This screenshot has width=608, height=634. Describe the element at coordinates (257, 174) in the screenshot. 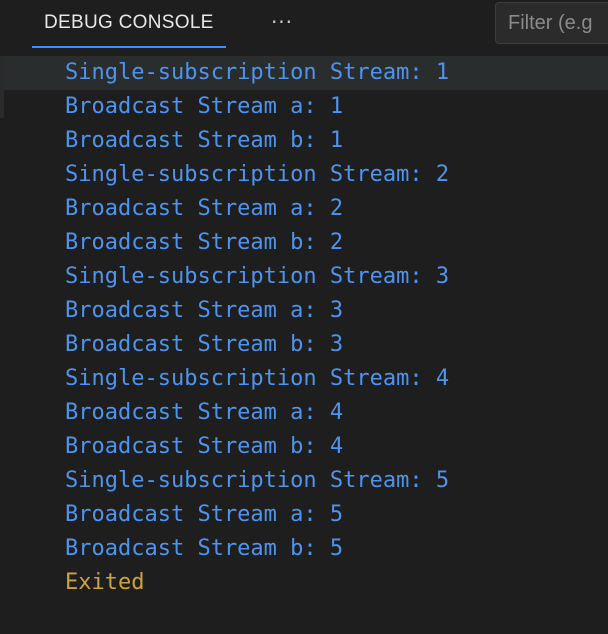

I see `console-line: Single-subscription Stream: 2` at that location.